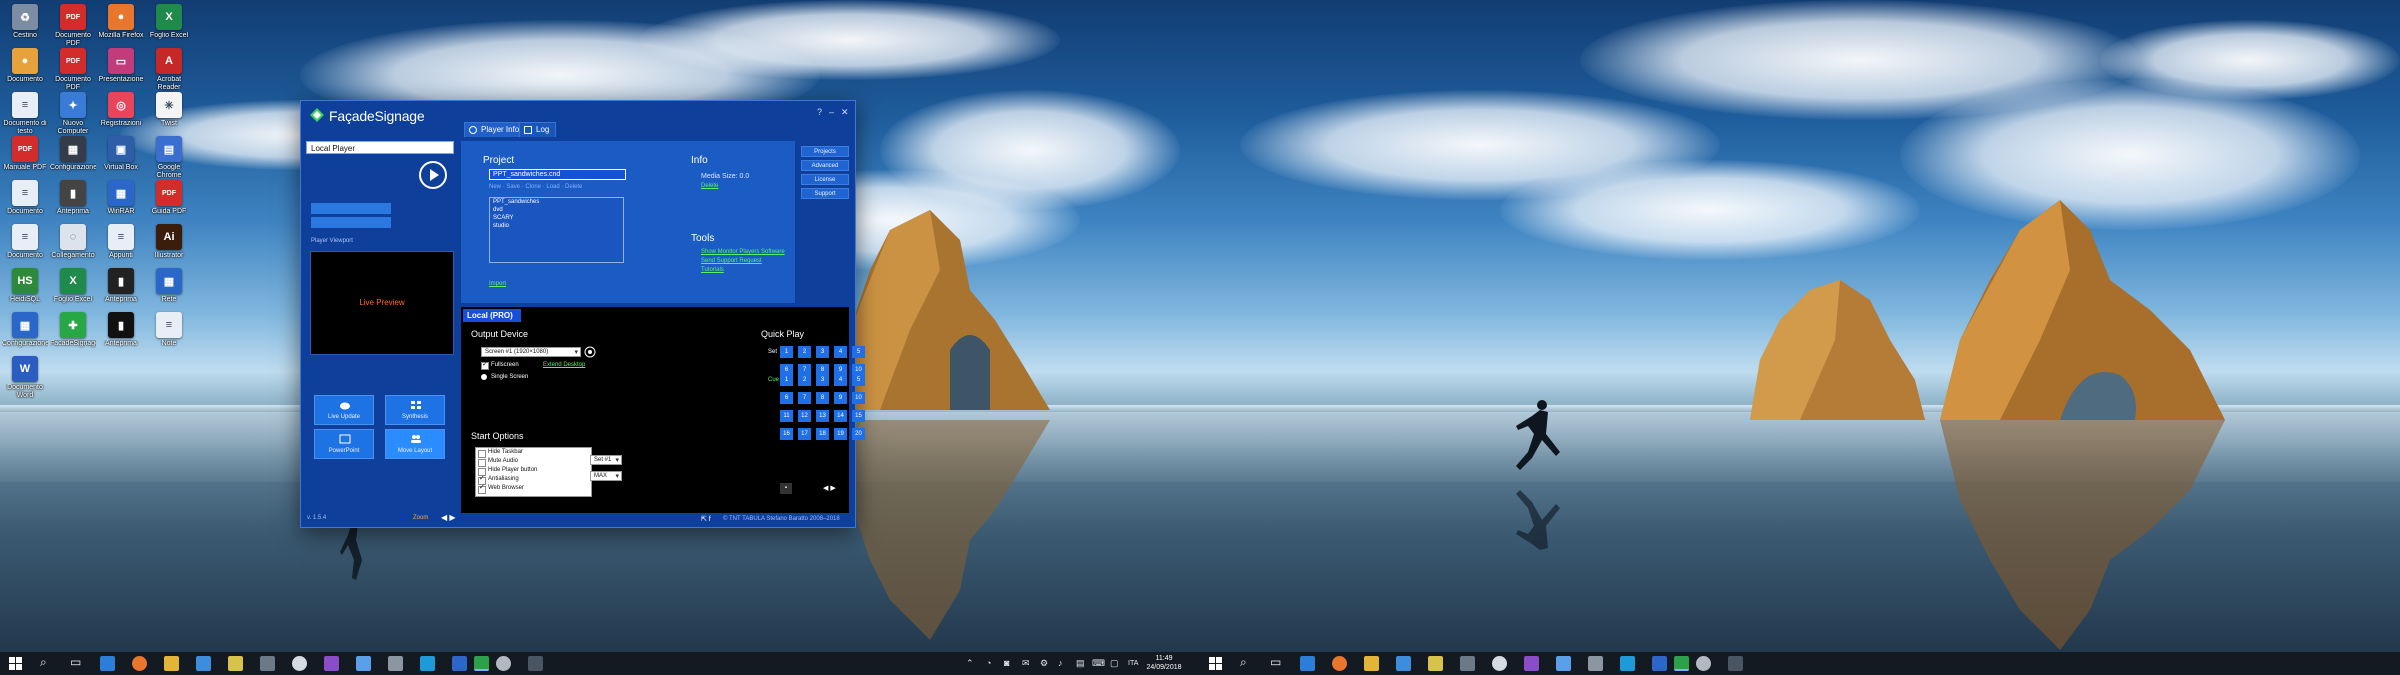 The image size is (2400, 675). I want to click on close-button: ✕, so click(845, 112).